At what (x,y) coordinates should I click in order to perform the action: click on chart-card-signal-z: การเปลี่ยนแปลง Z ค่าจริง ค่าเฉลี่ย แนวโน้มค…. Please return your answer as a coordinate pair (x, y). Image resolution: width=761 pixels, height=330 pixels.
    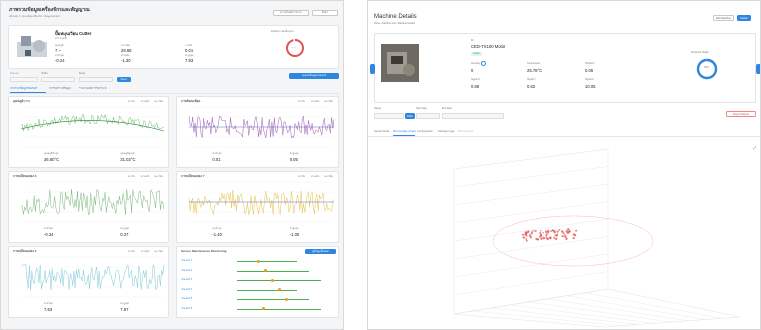
    Looking at the image, I should click on (88, 282).